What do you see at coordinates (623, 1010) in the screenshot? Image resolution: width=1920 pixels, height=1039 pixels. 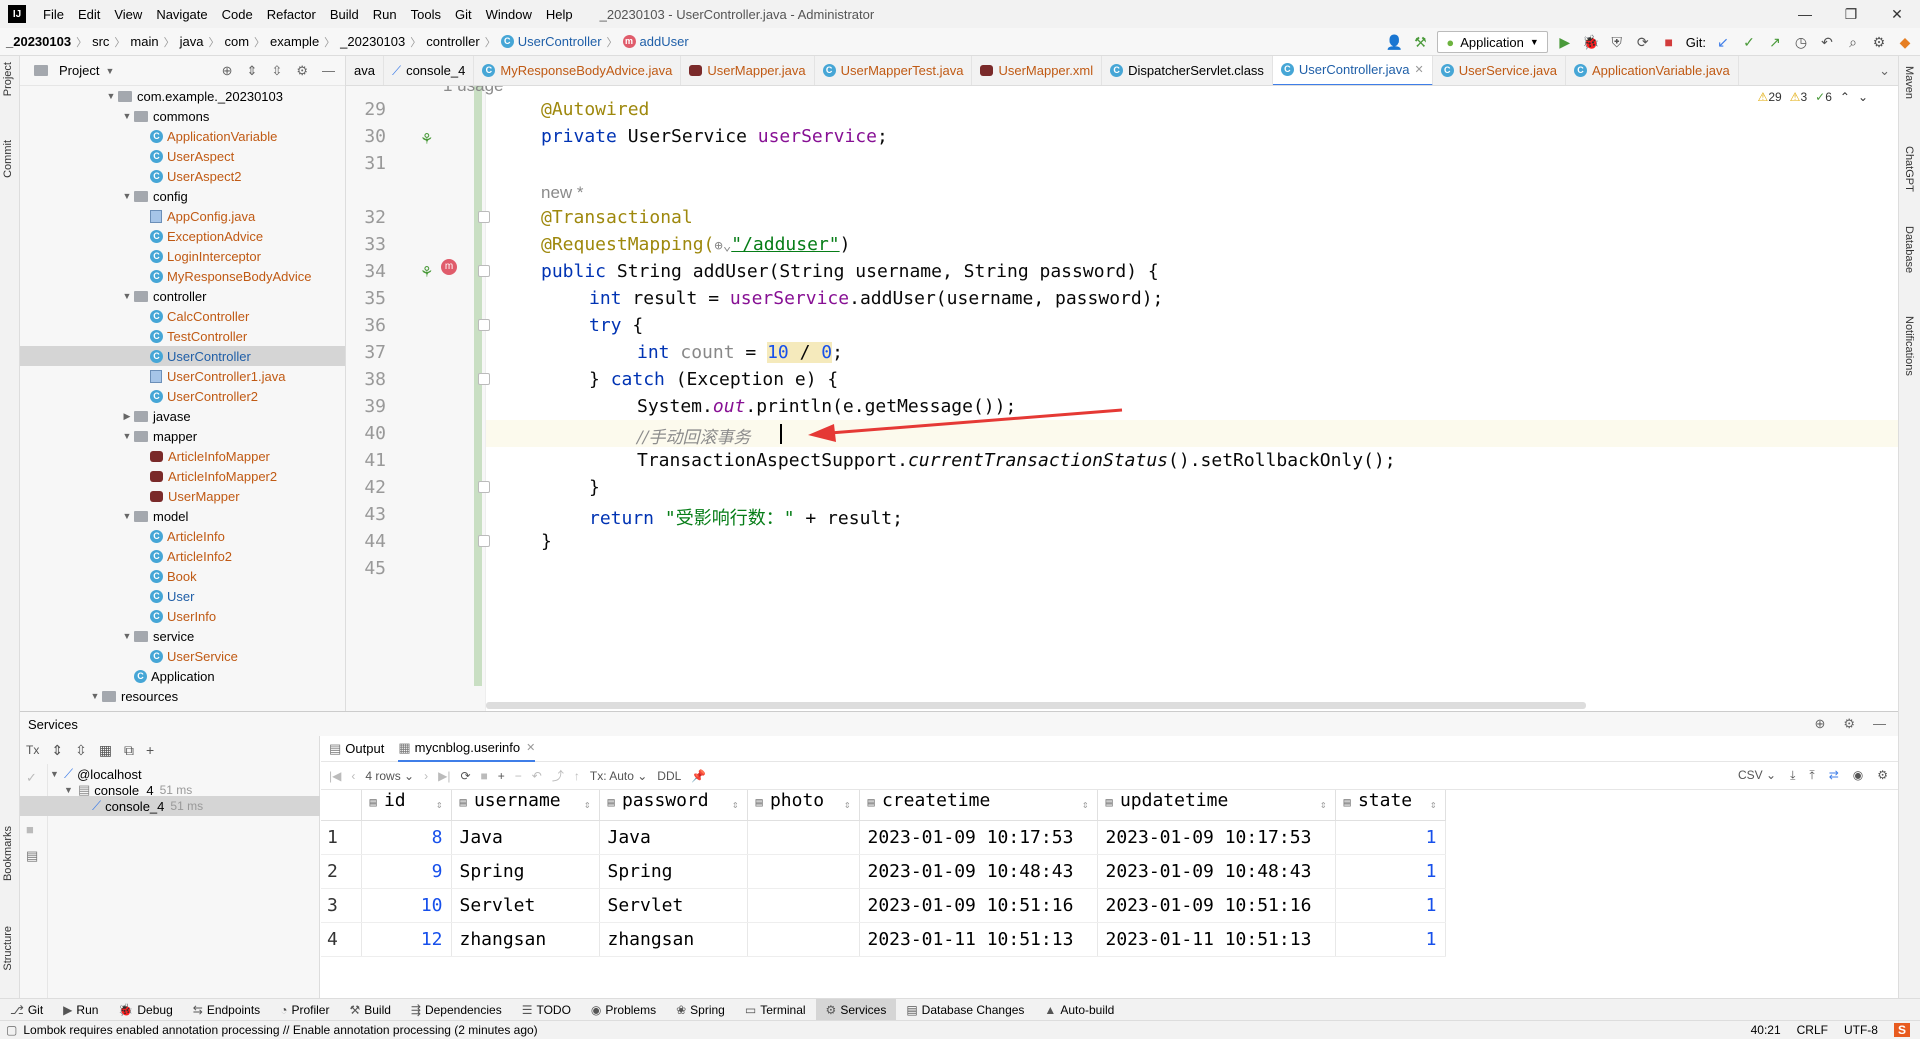 I see `tool-window-problems: ◉ Problems` at bounding box center [623, 1010].